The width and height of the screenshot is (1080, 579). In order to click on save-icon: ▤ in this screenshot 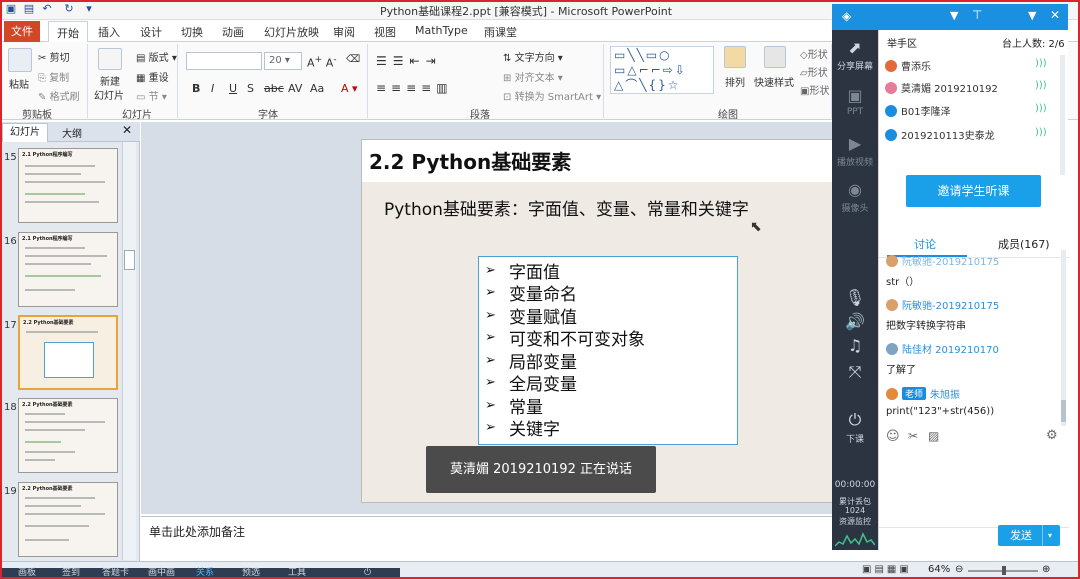, I will do `click(29, 9)`.